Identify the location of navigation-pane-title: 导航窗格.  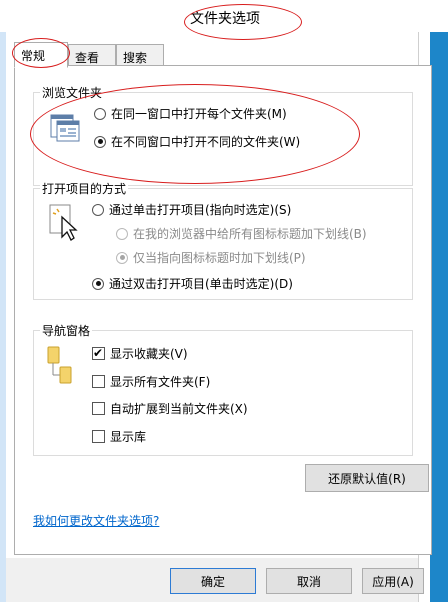
(66, 330).